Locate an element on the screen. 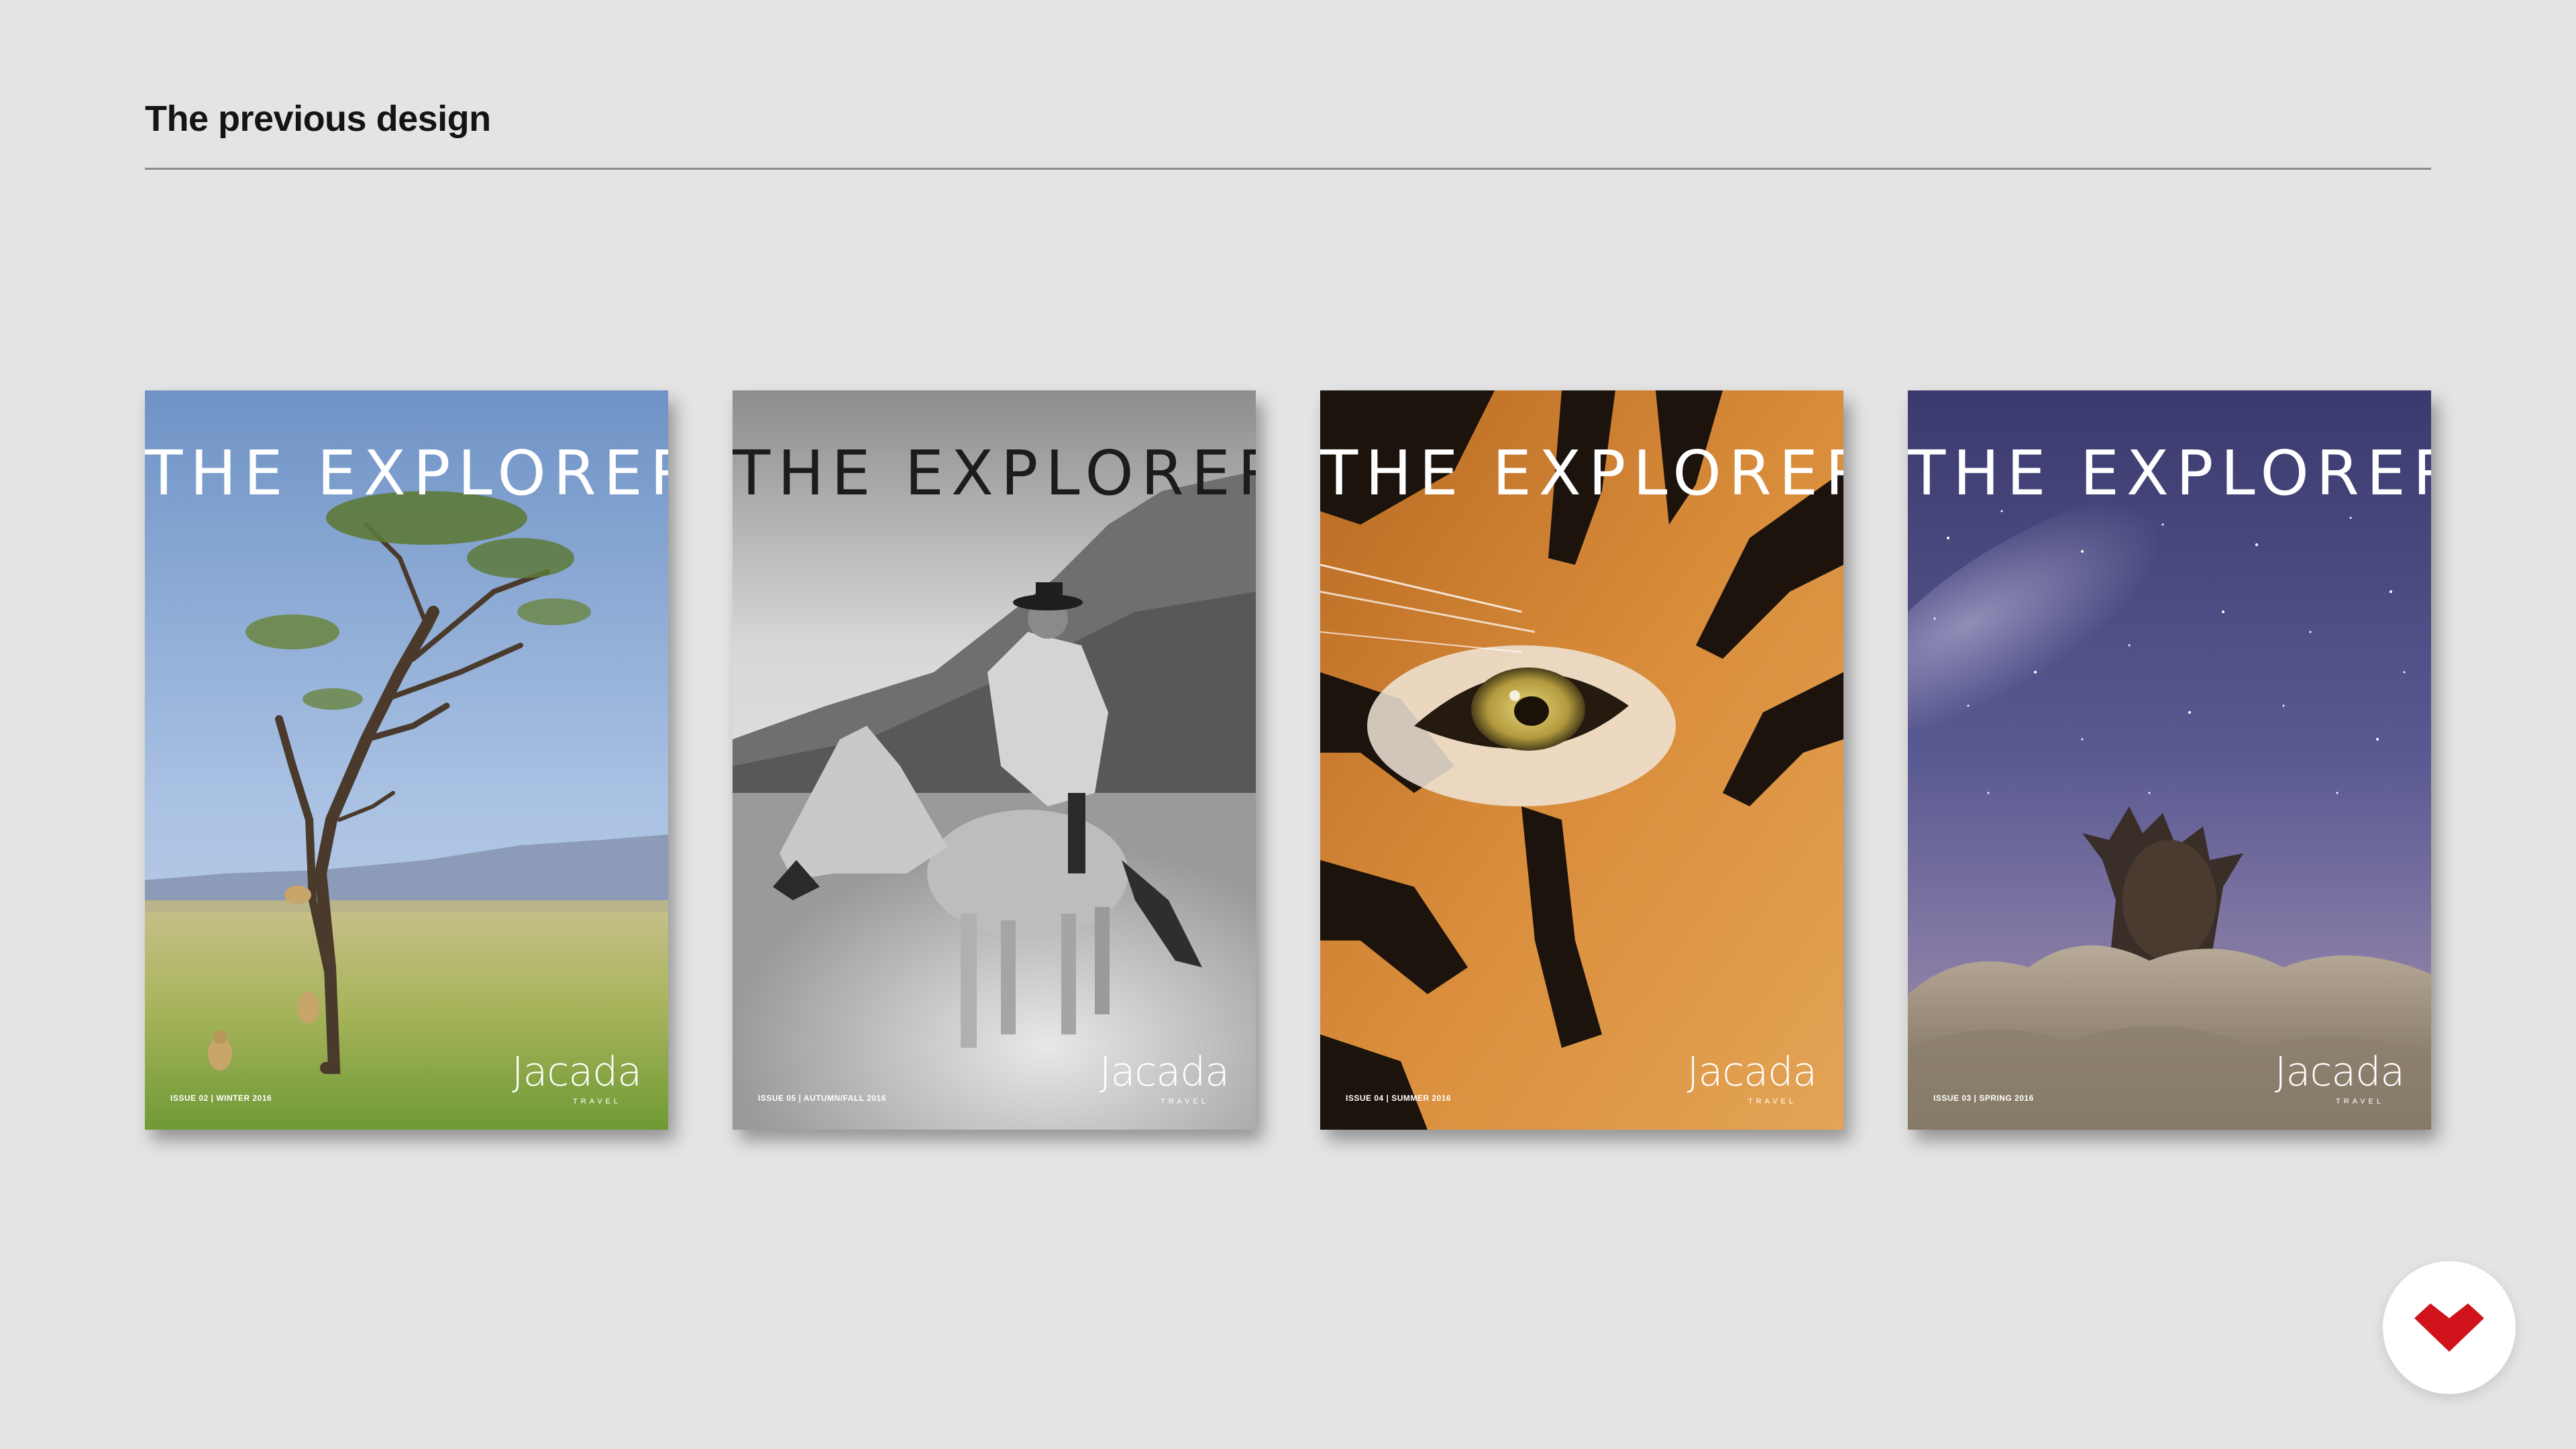 The image size is (2576, 1449). cover-issue-label: ISSUE 05 | AUTUMN/FALL 2016 is located at coordinates (822, 1098).